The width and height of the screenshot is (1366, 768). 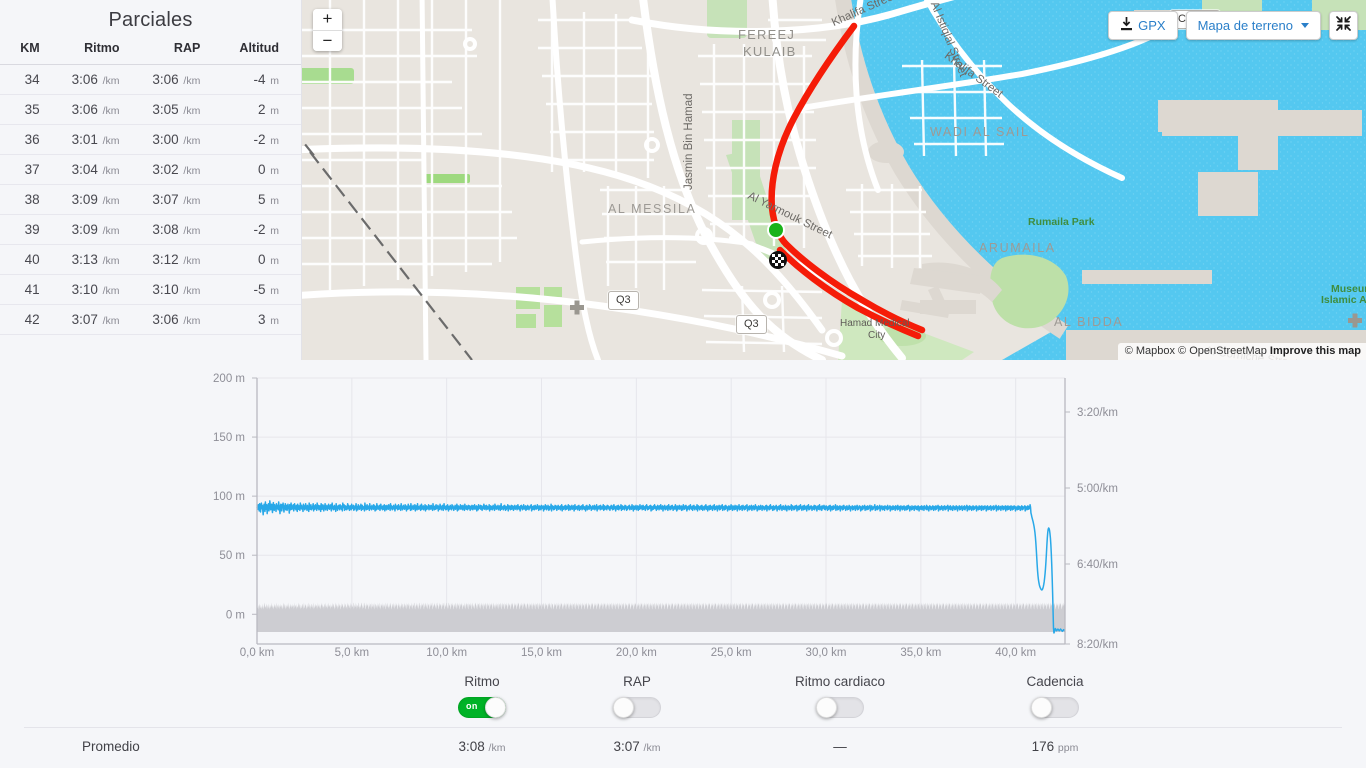 What do you see at coordinates (178, 169) in the screenshot?
I see `cell-rap: 3:02 /km` at bounding box center [178, 169].